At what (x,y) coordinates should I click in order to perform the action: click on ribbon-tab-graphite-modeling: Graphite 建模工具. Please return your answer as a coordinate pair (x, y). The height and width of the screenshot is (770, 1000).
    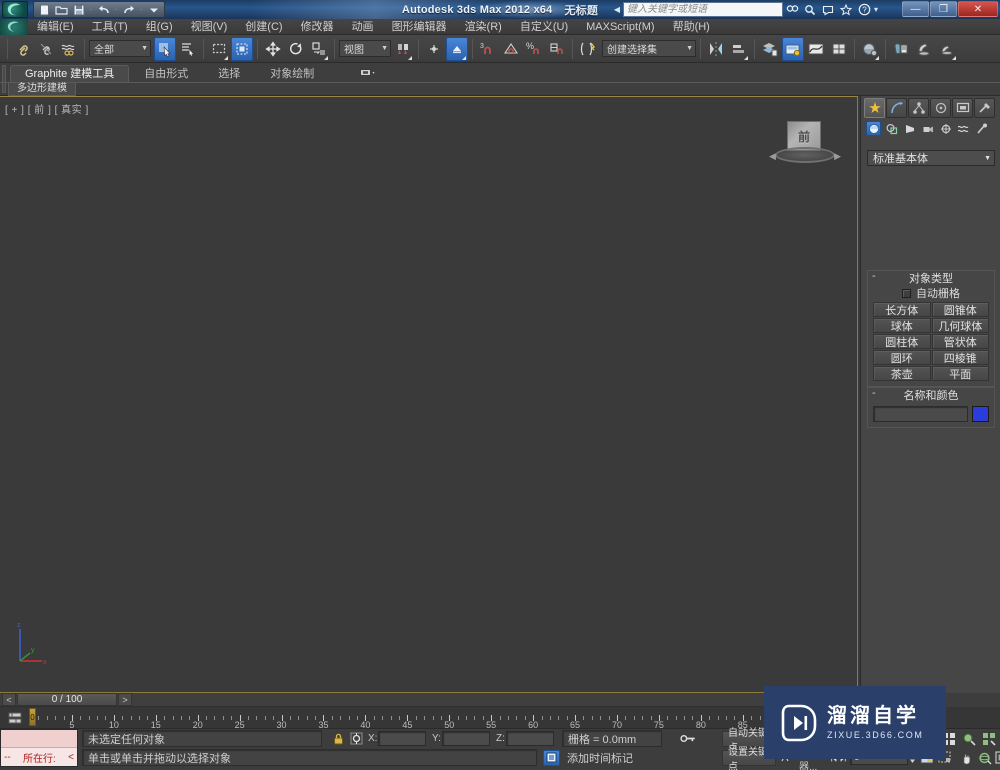
    Looking at the image, I should click on (70, 73).